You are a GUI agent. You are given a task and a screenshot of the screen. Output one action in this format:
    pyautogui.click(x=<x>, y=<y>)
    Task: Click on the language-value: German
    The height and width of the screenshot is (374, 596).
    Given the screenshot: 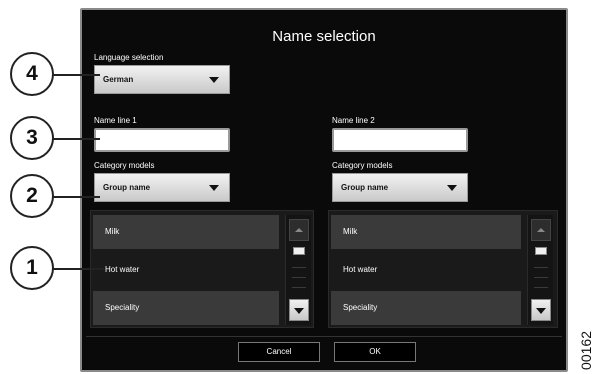 What is the action you would take?
    pyautogui.click(x=118, y=79)
    